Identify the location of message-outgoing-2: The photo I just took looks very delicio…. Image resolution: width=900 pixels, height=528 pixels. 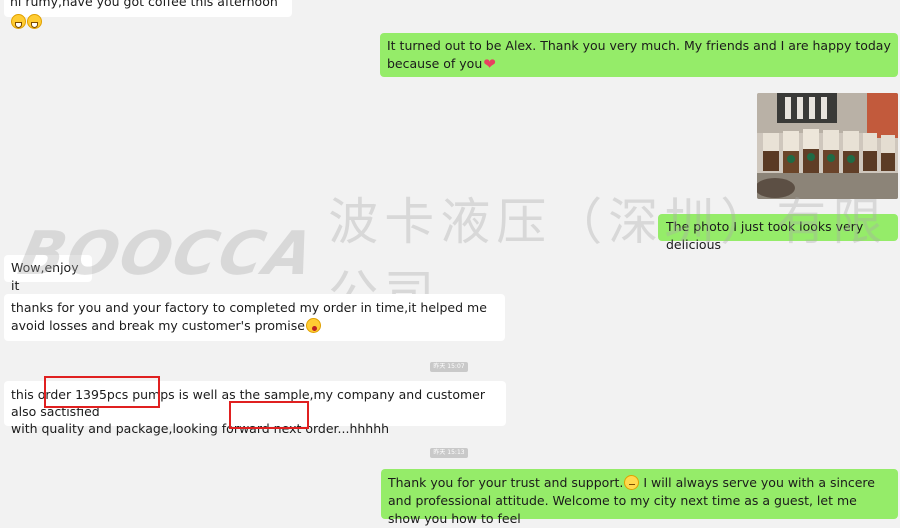
(778, 233).